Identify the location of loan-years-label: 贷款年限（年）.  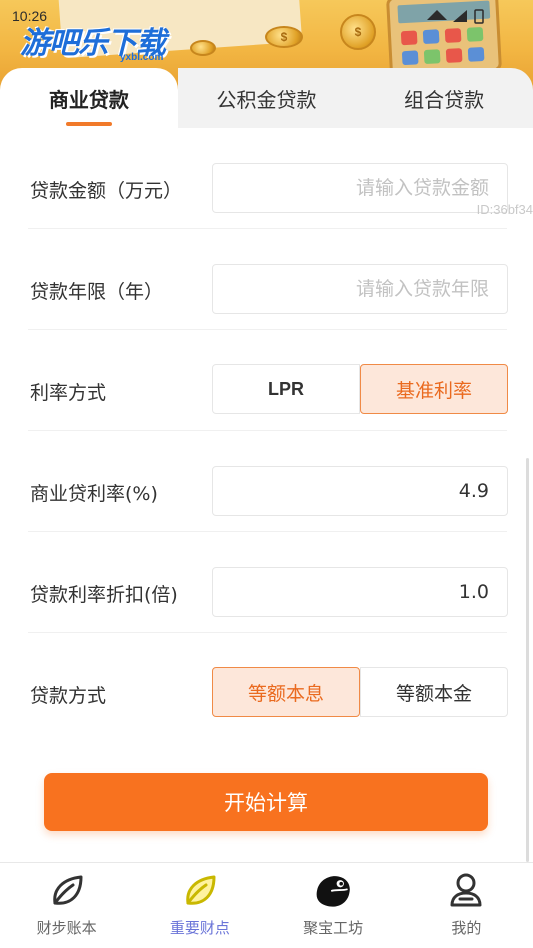
(97, 292).